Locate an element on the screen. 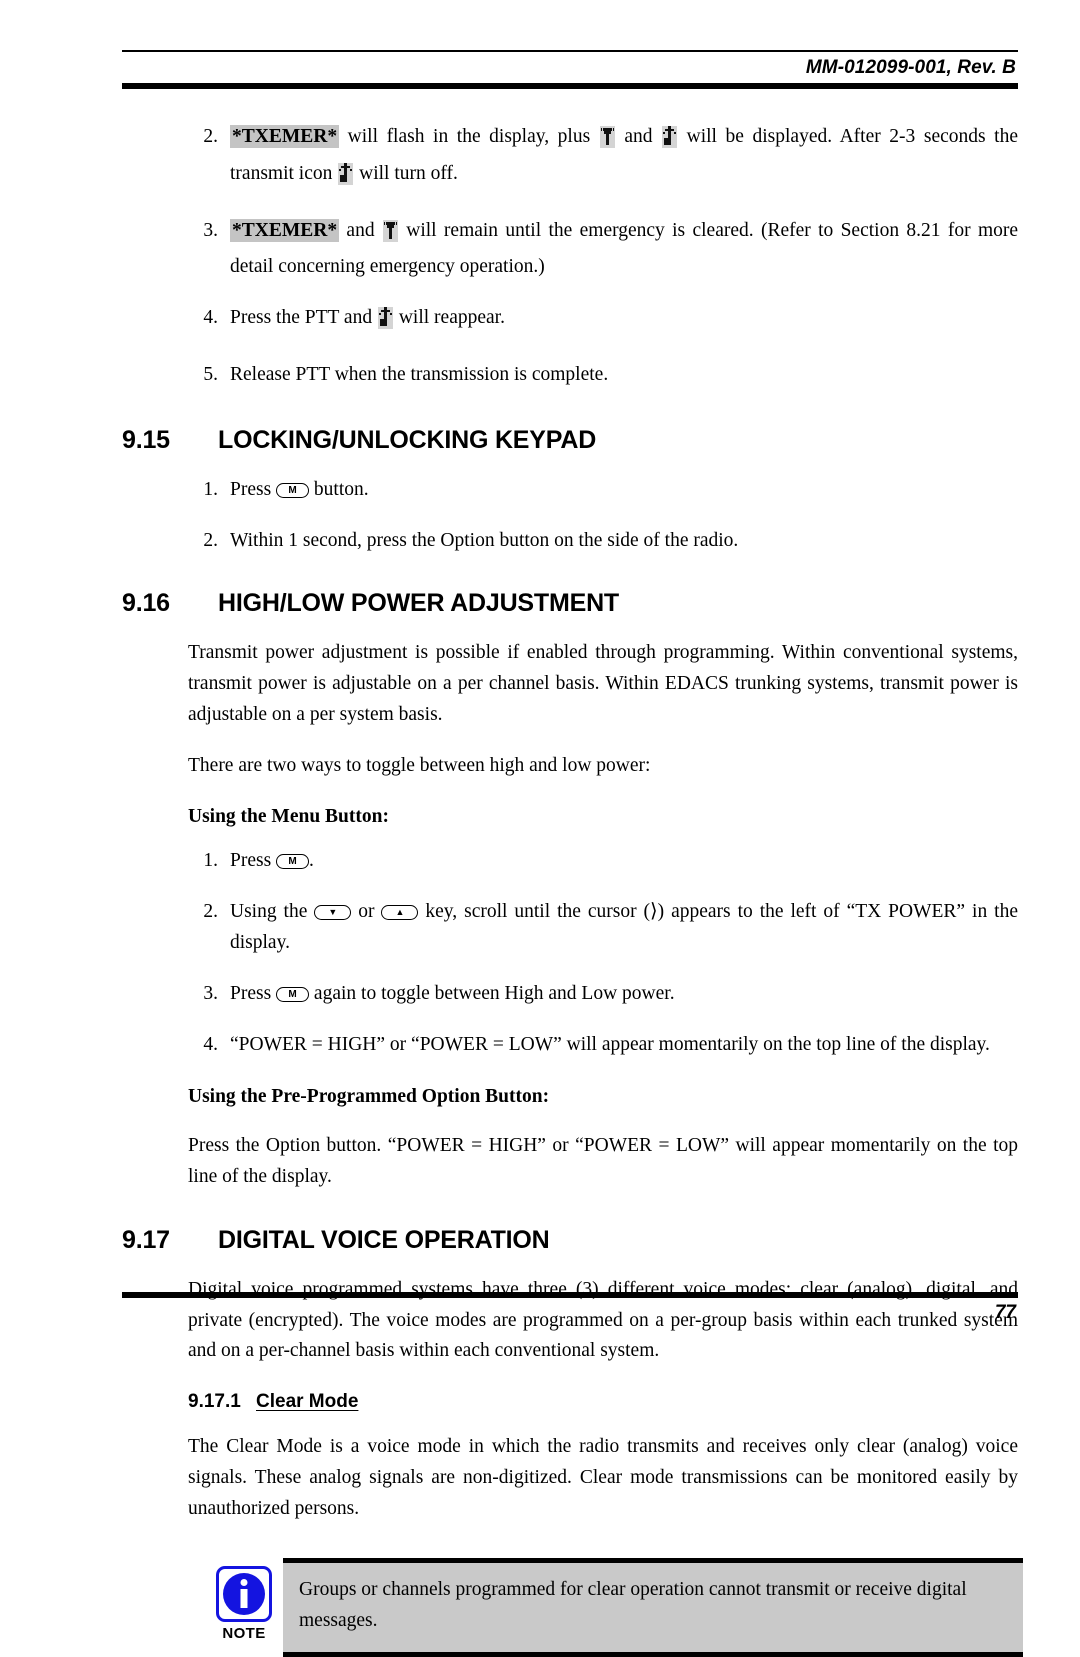  info-icon-stem is located at coordinates (244, 1599).